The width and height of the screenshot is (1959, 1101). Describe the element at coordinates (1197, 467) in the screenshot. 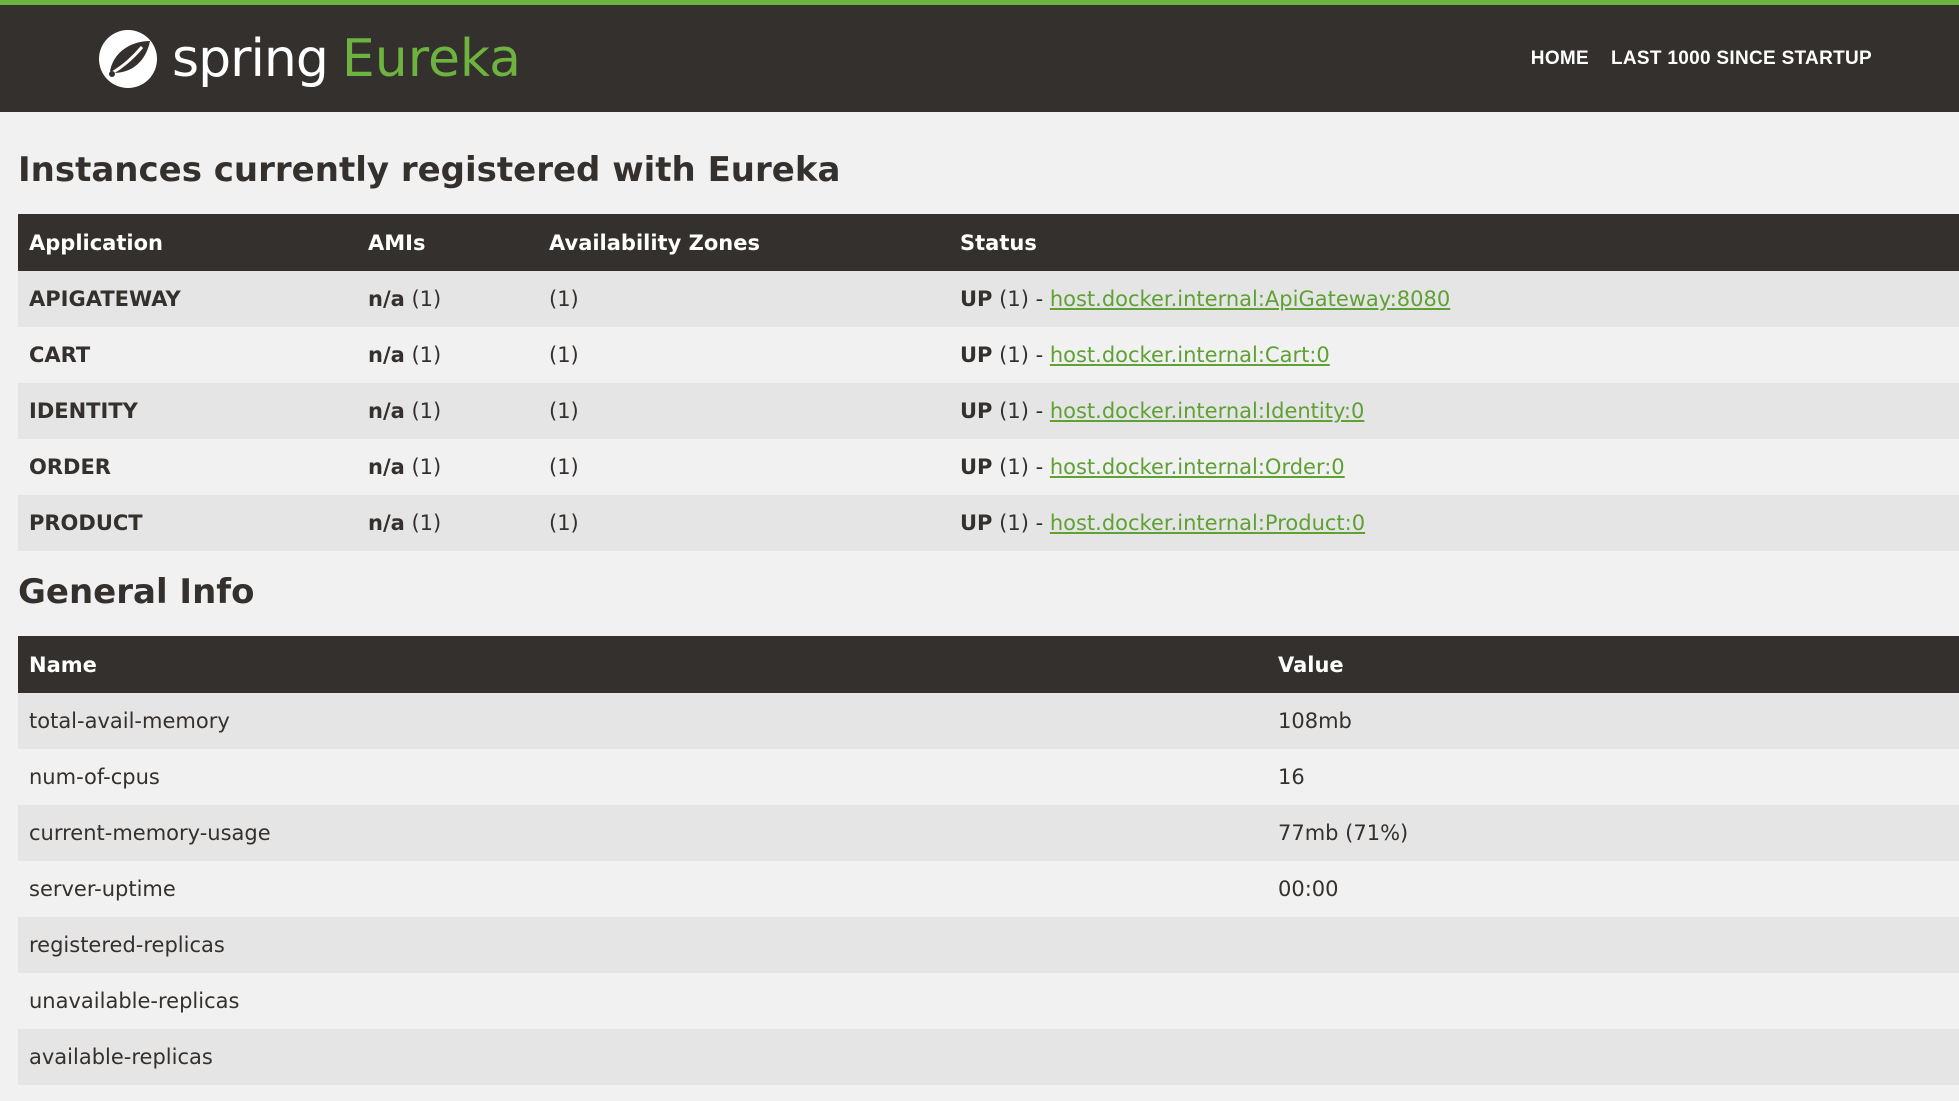

I see `instance-link: host.docker.internal:Order:0` at that location.